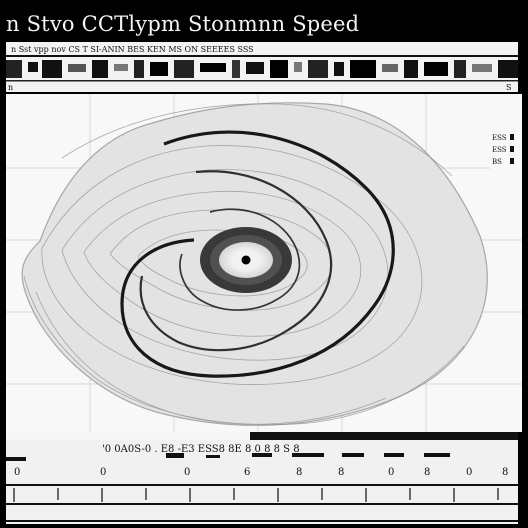  What do you see at coordinates (103, 472) in the screenshot?
I see `scale-label-2: 0` at bounding box center [103, 472].